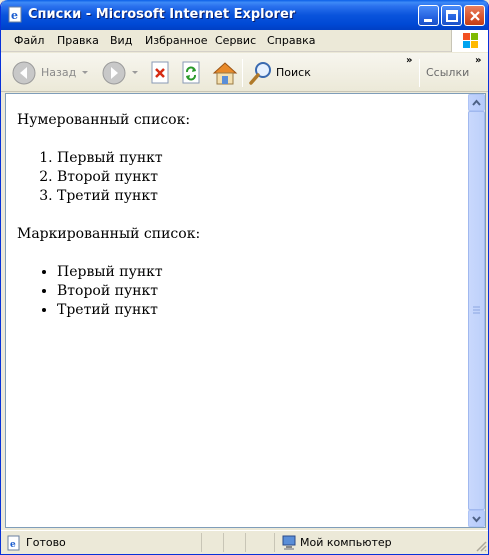 This screenshot has height=555, width=489. I want to click on scroll-thumb, so click(476, 310).